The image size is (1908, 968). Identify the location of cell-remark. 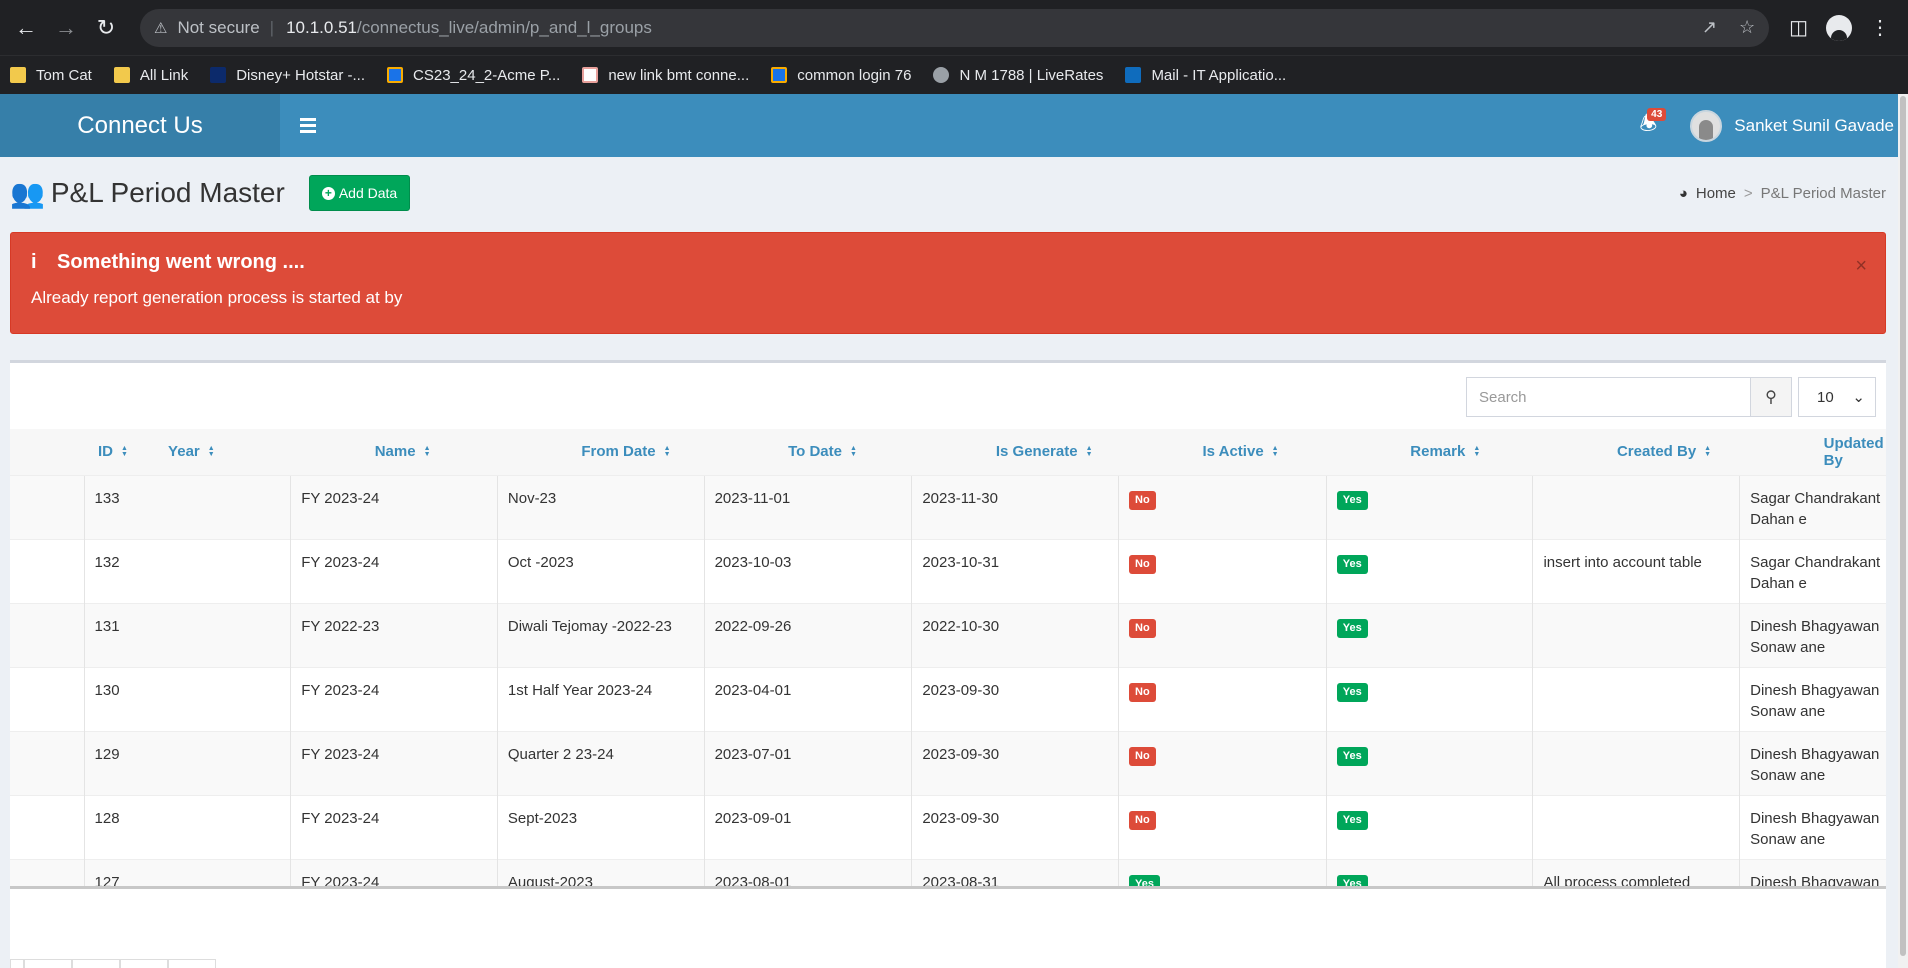
(1636, 762).